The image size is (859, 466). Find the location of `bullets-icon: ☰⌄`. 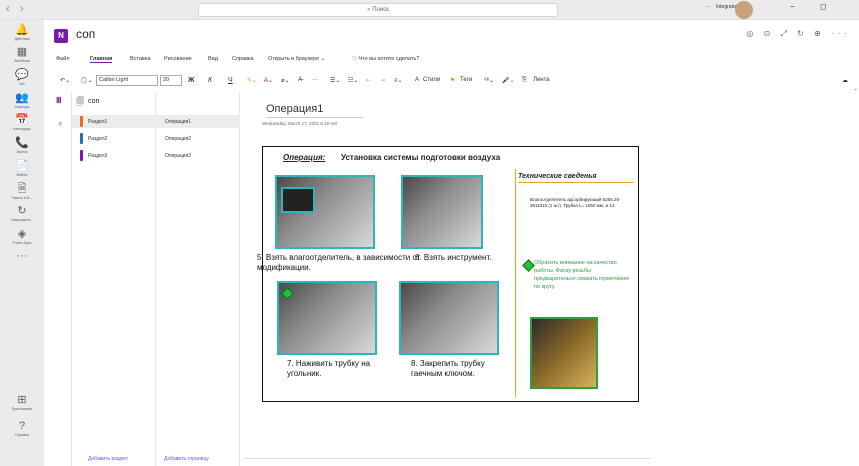

bullets-icon: ☰⌄ is located at coordinates (335, 80).